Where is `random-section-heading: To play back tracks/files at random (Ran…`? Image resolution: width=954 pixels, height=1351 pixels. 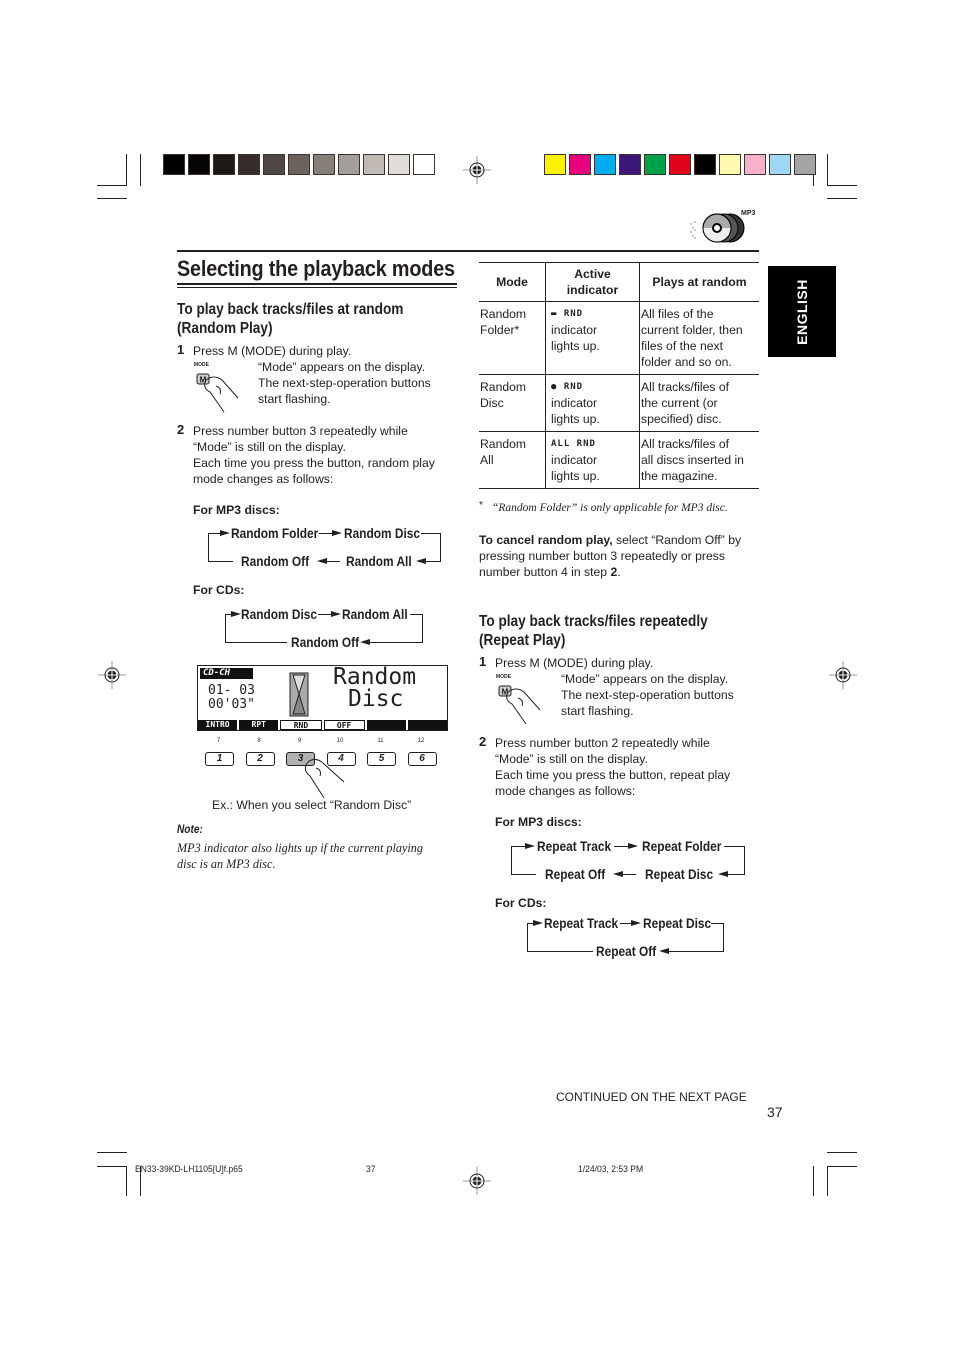 random-section-heading: To play back tracks/files at random (Ran… is located at coordinates (290, 319).